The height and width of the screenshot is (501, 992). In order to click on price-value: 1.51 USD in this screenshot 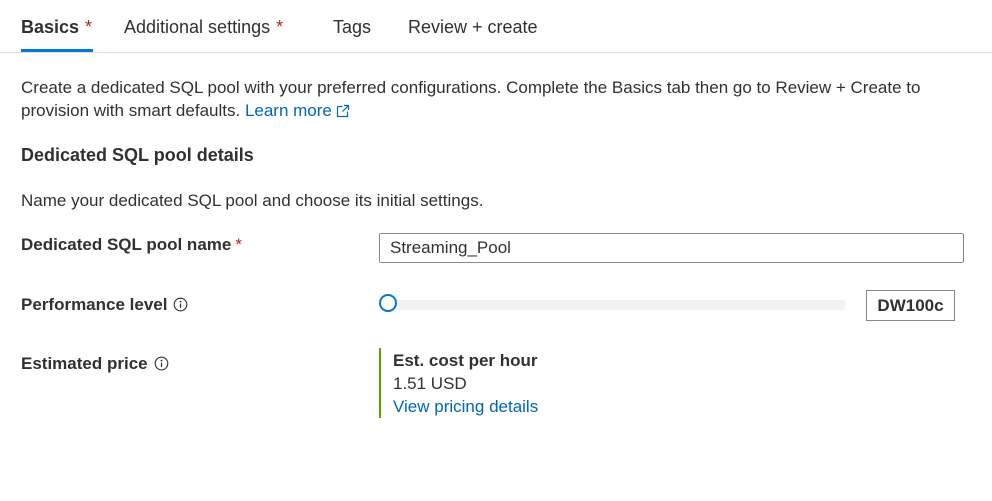, I will do `click(430, 383)`.